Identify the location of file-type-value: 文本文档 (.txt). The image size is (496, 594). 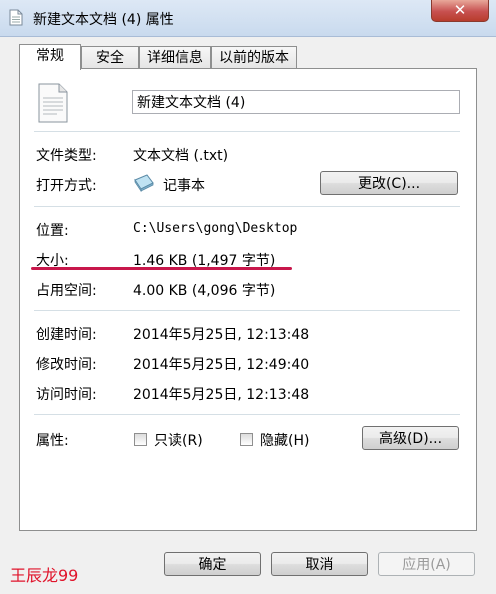
(181, 156).